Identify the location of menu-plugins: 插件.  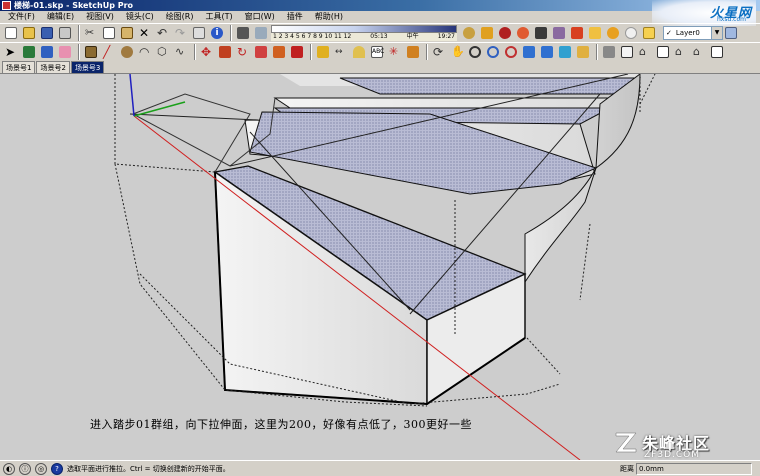
(295, 17).